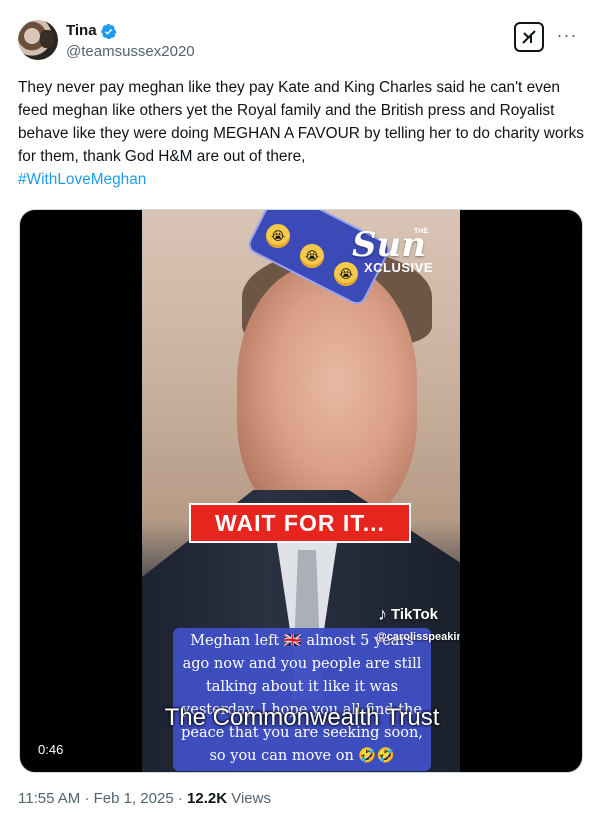  I want to click on tiktok-watermark: ♪ TikTok, so click(408, 614).